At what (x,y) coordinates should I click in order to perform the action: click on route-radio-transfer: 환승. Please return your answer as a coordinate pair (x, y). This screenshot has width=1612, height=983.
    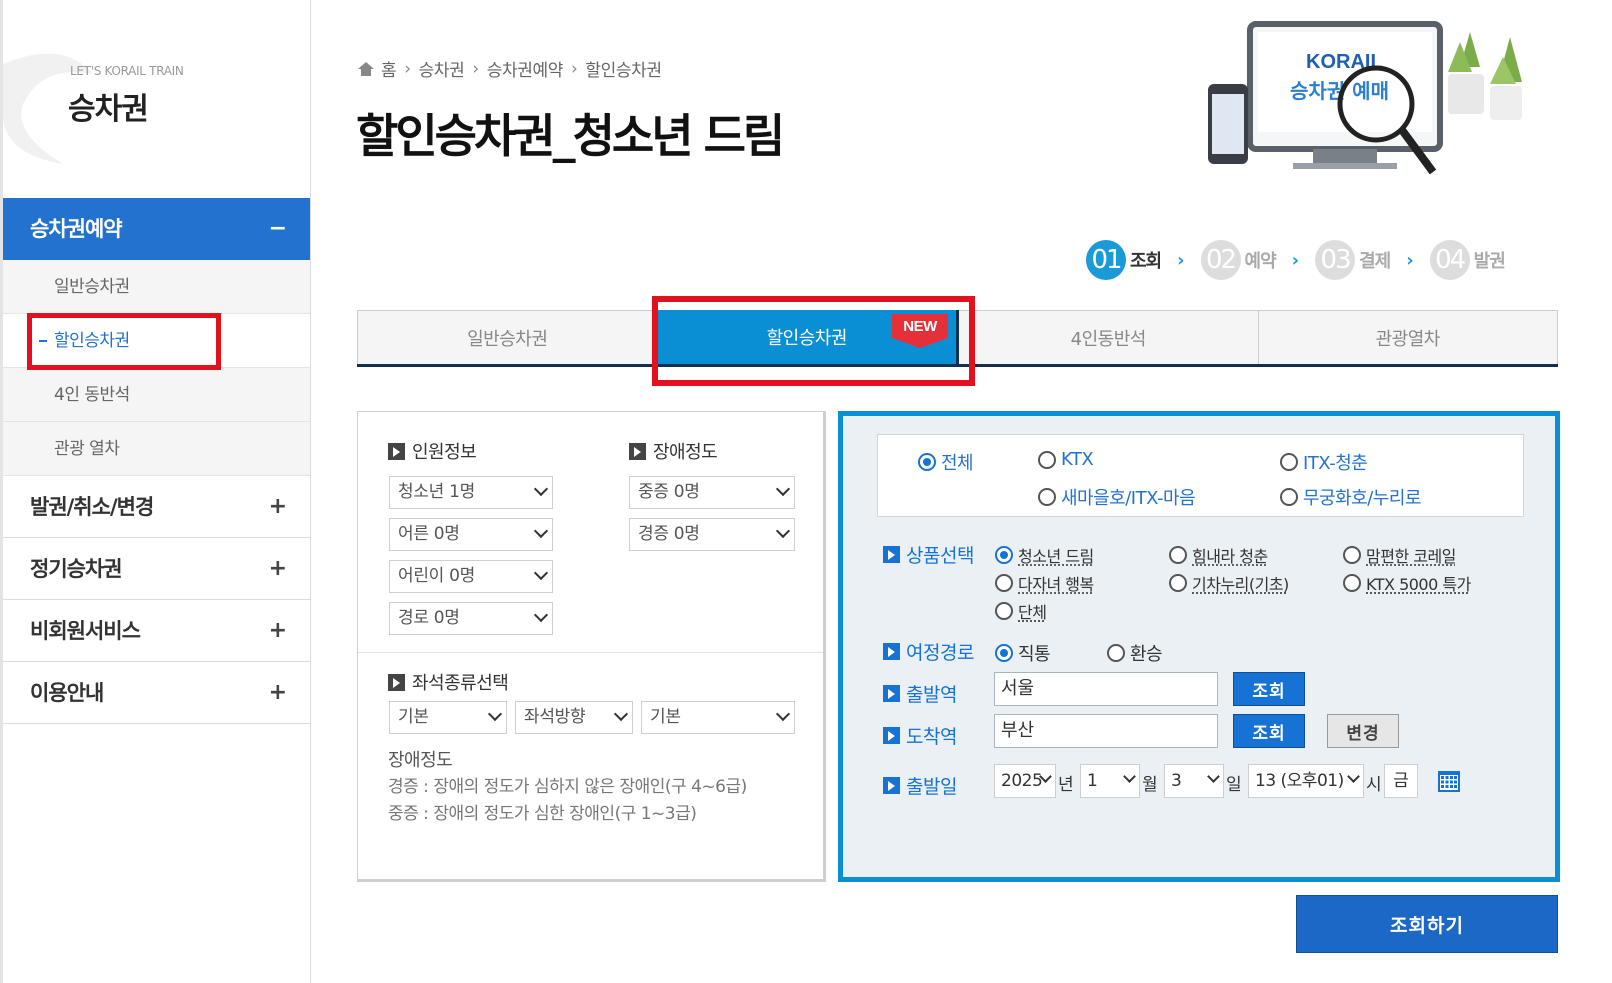
    Looking at the image, I should click on (1135, 653).